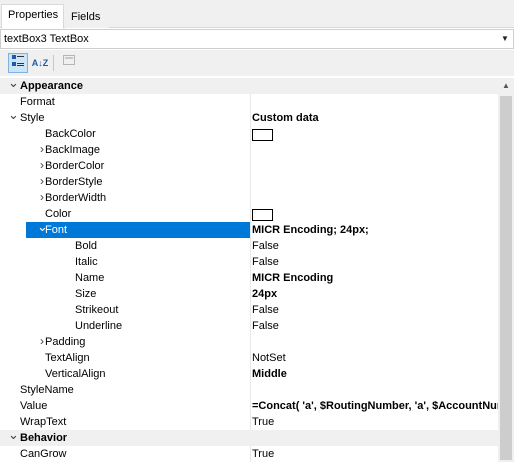 This screenshot has width=514, height=462. I want to click on property-row: Bold False, so click(249, 246).